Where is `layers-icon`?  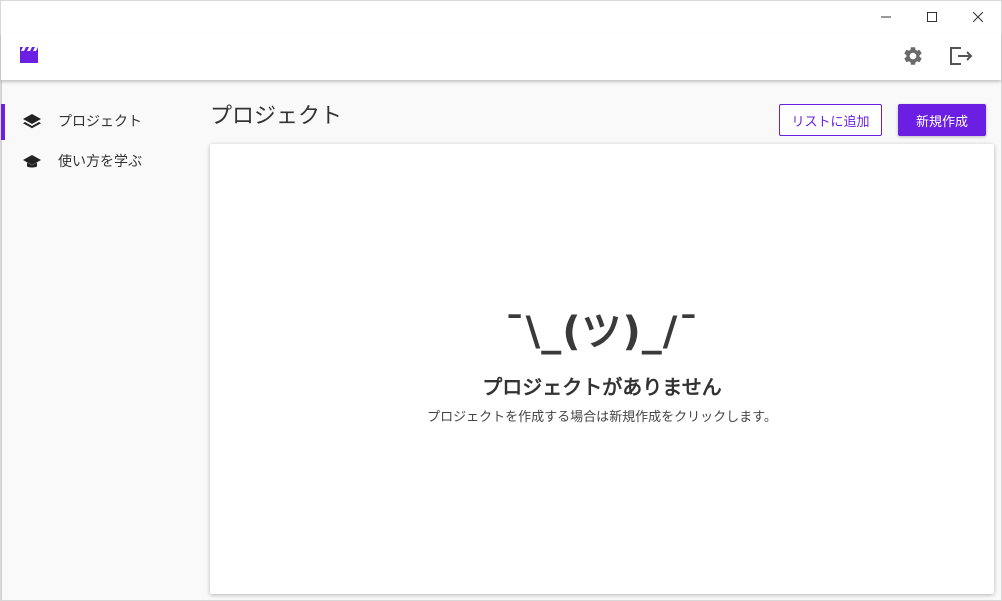 layers-icon is located at coordinates (32, 121).